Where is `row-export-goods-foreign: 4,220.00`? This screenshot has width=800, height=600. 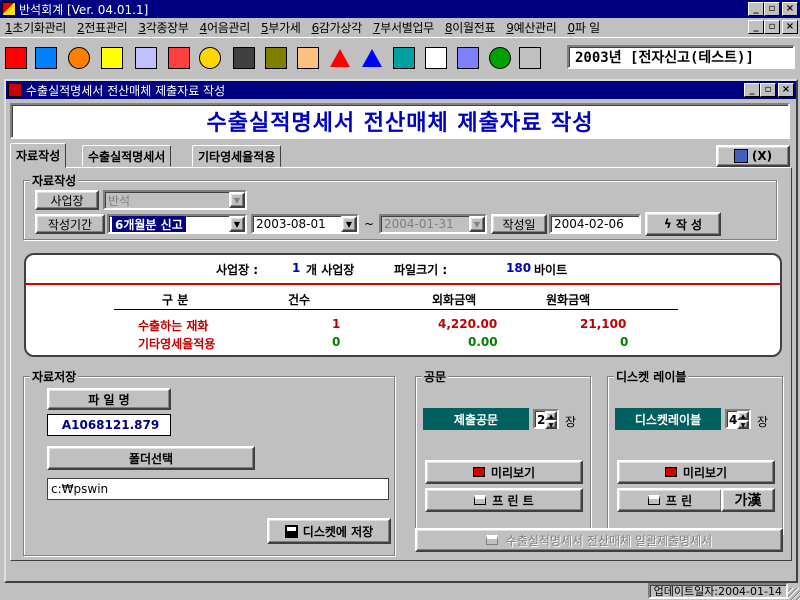 row-export-goods-foreign: 4,220.00 is located at coordinates (468, 324).